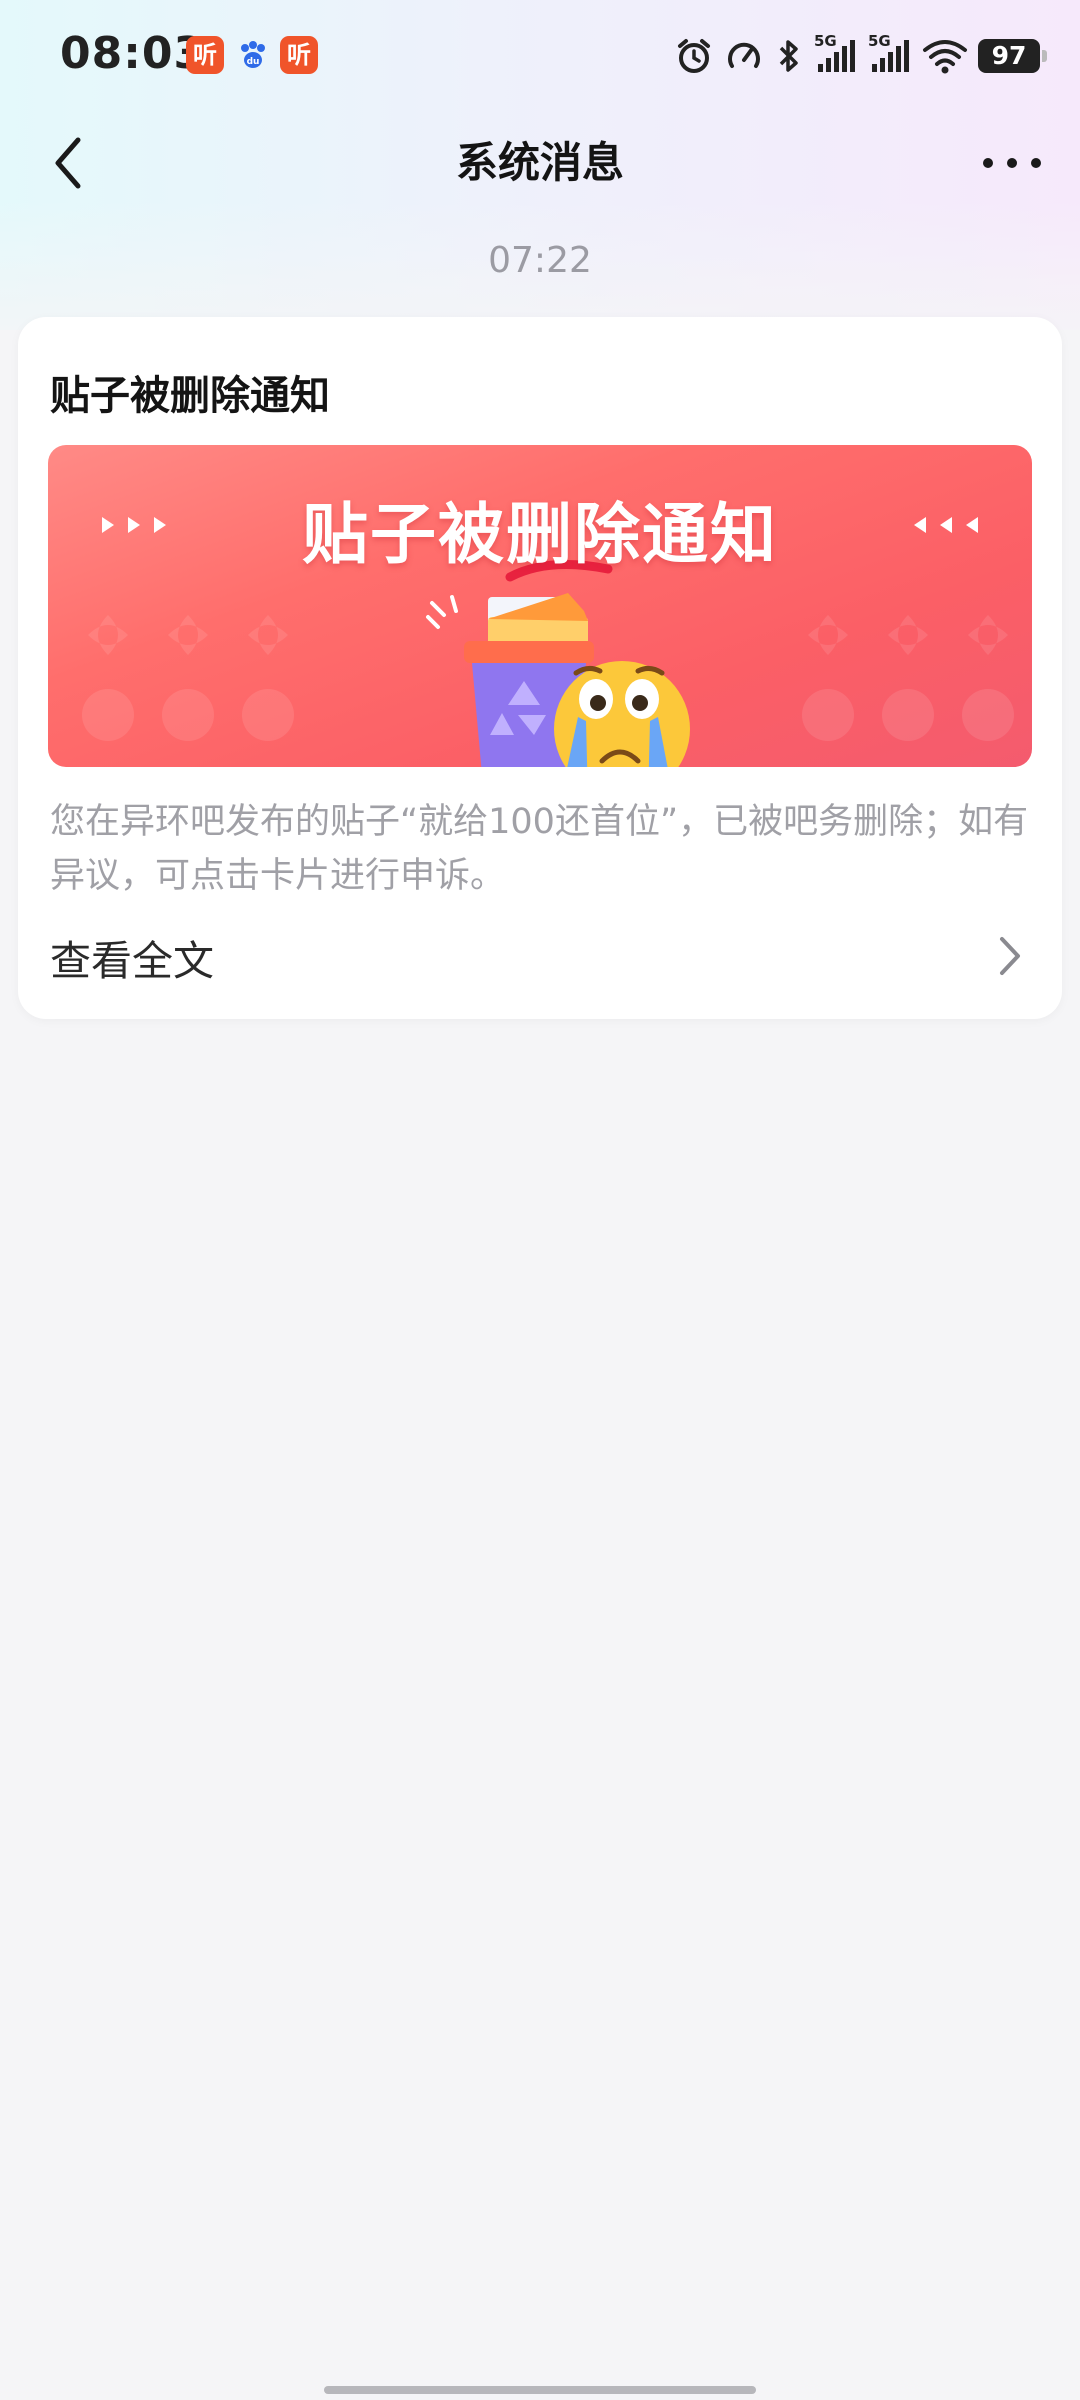  What do you see at coordinates (890, 54) in the screenshot?
I see `signal-icon-2: 5G` at bounding box center [890, 54].